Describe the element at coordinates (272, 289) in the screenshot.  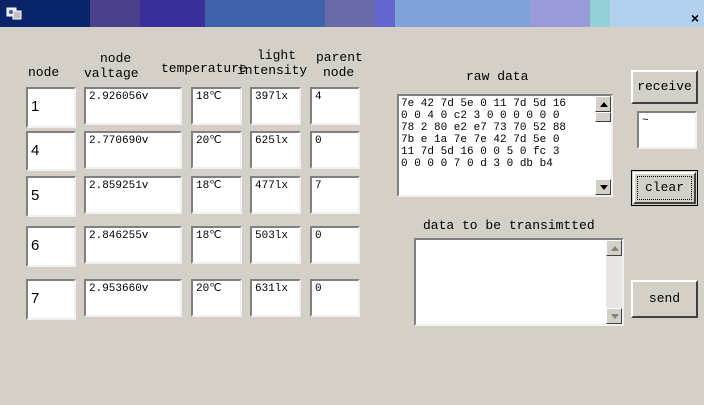
I see `light-value: 631lx` at that location.